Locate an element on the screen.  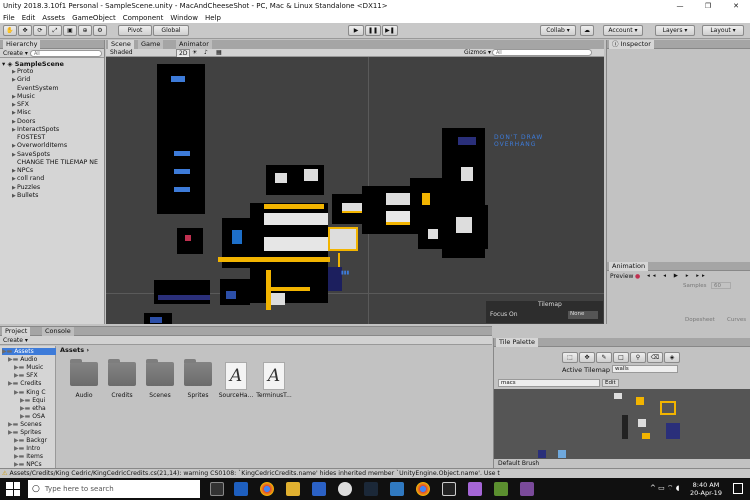
effects-icon: ▦ is located at coordinates (219, 52).